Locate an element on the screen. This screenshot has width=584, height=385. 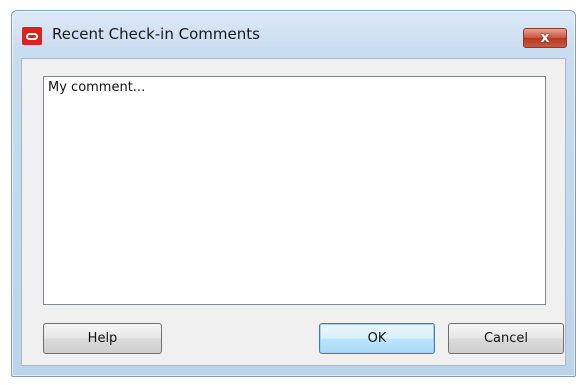
title-bar: Recent Check-in Comments x is located at coordinates (293, 34).